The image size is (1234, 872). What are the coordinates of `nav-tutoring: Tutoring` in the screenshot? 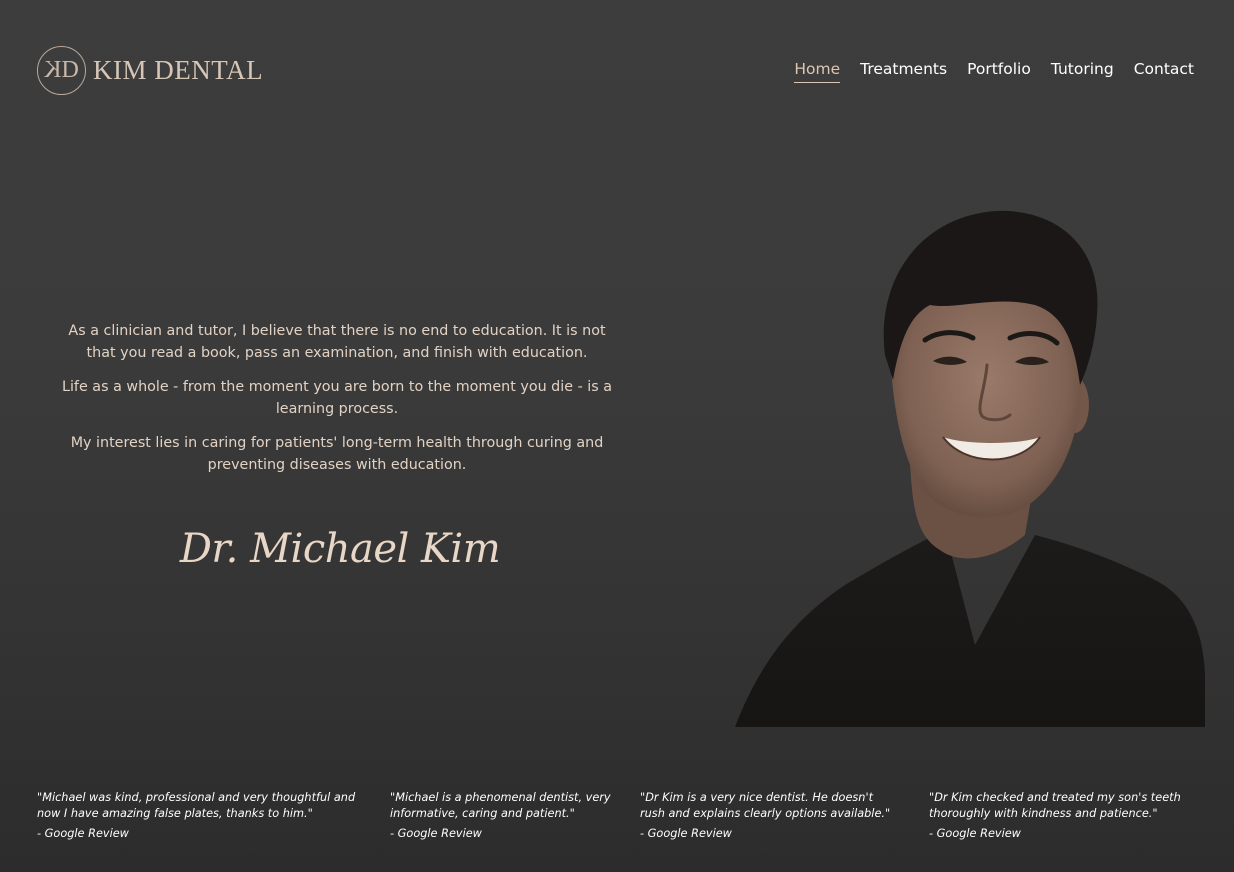 It's located at (1082, 71).